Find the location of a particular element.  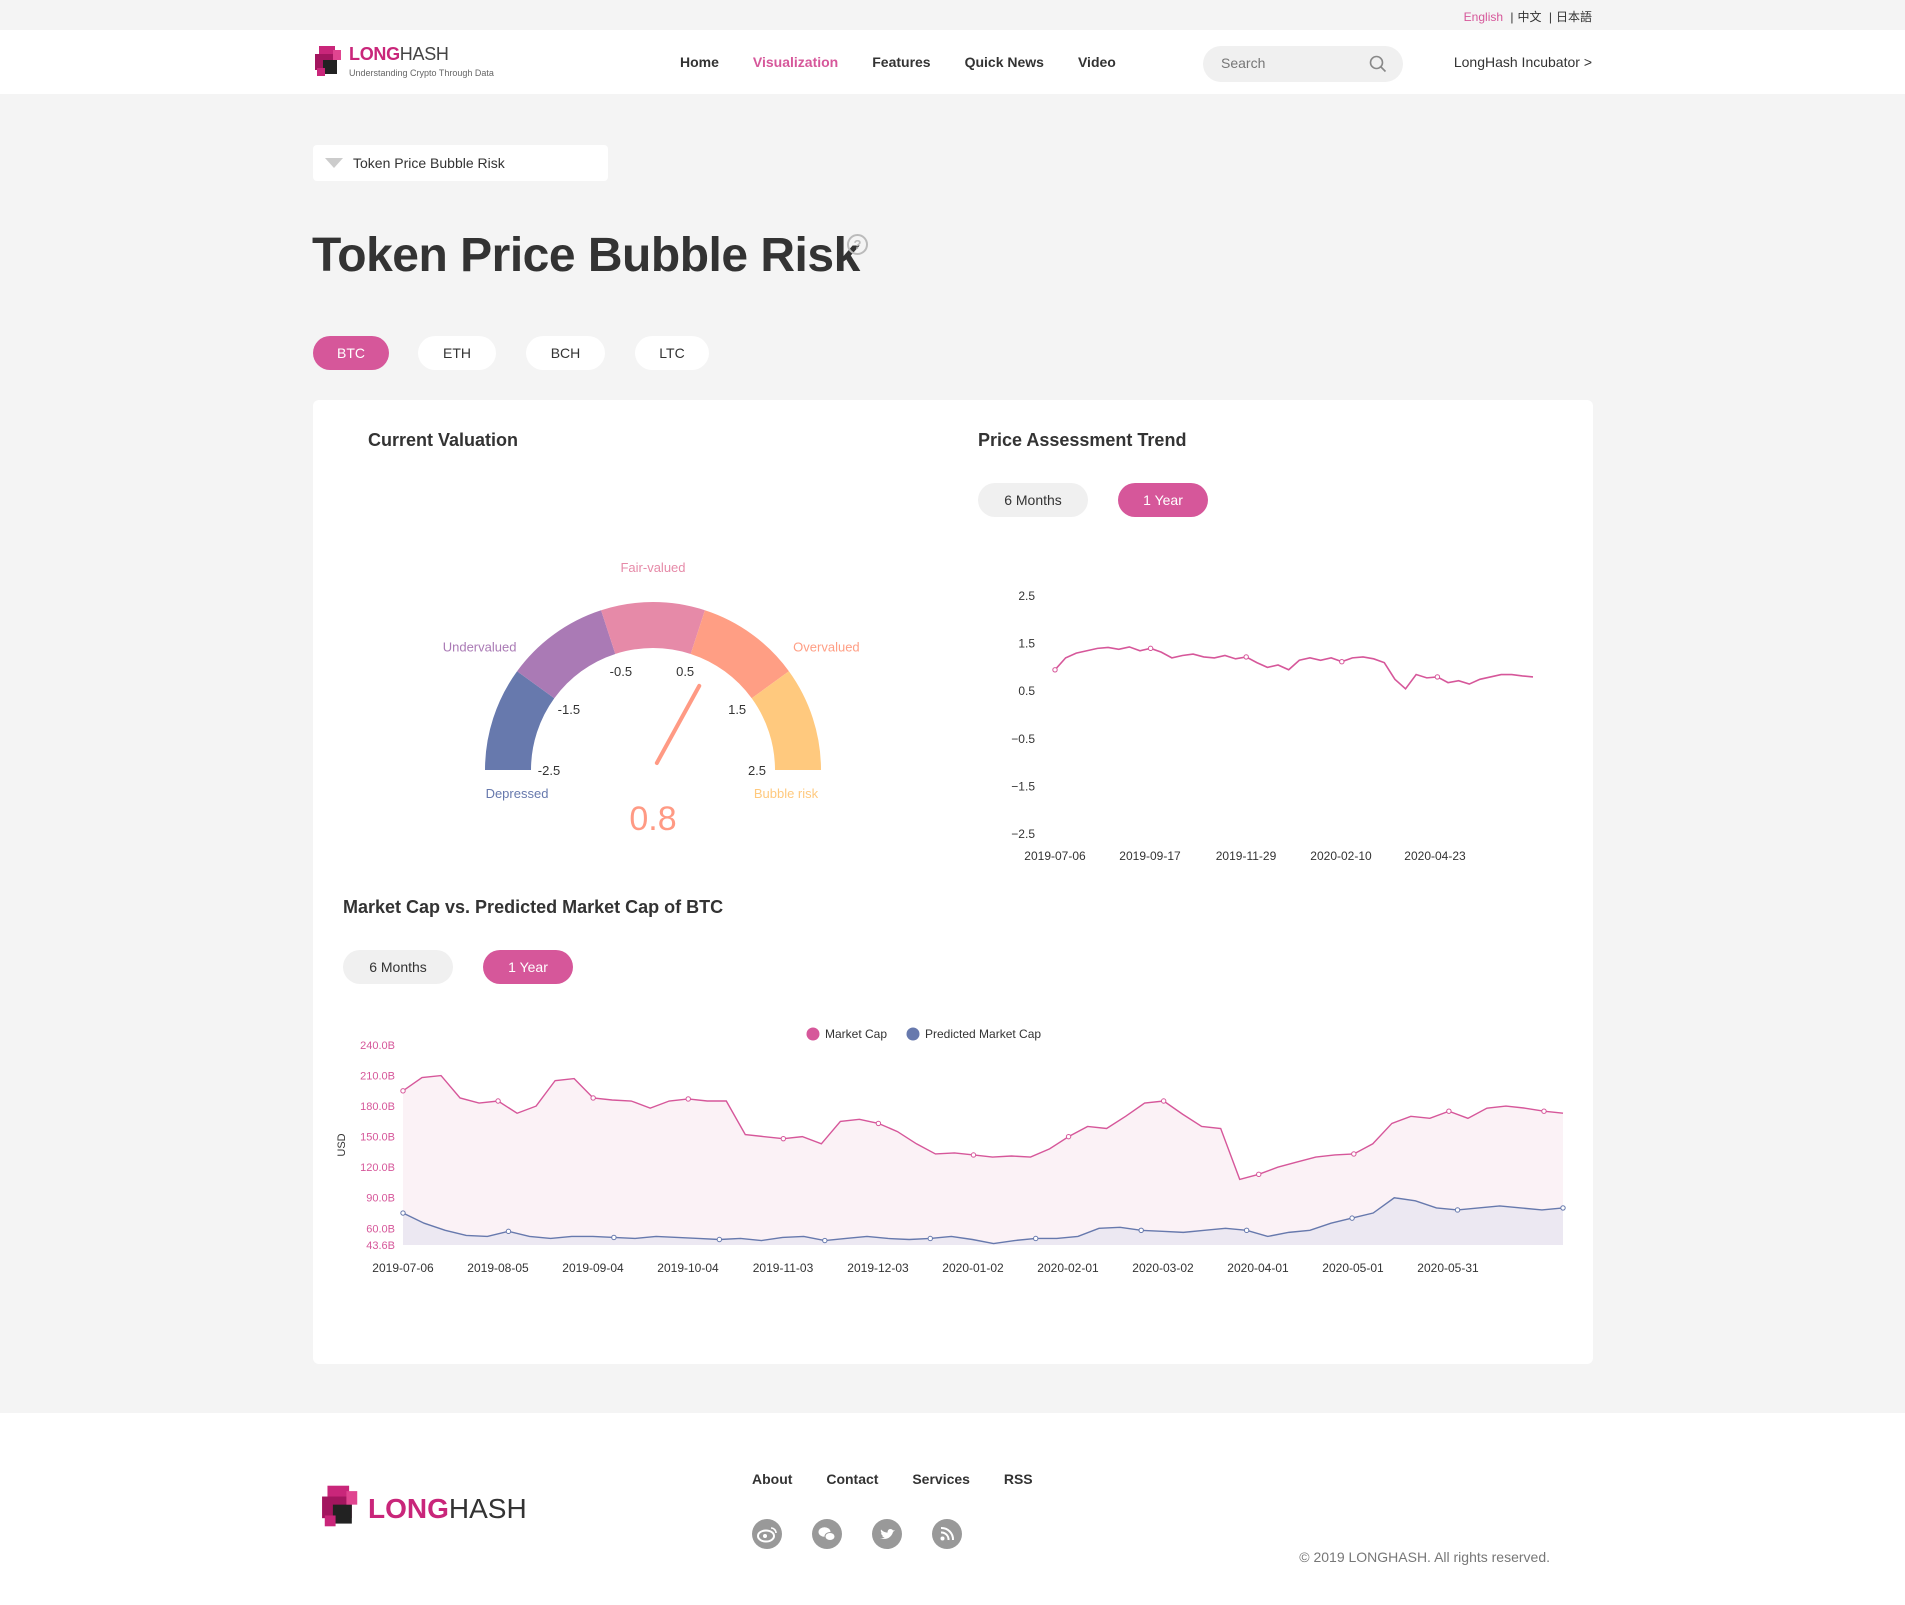

footer-wordmark: LONGHASH is located at coordinates (447, 1508).